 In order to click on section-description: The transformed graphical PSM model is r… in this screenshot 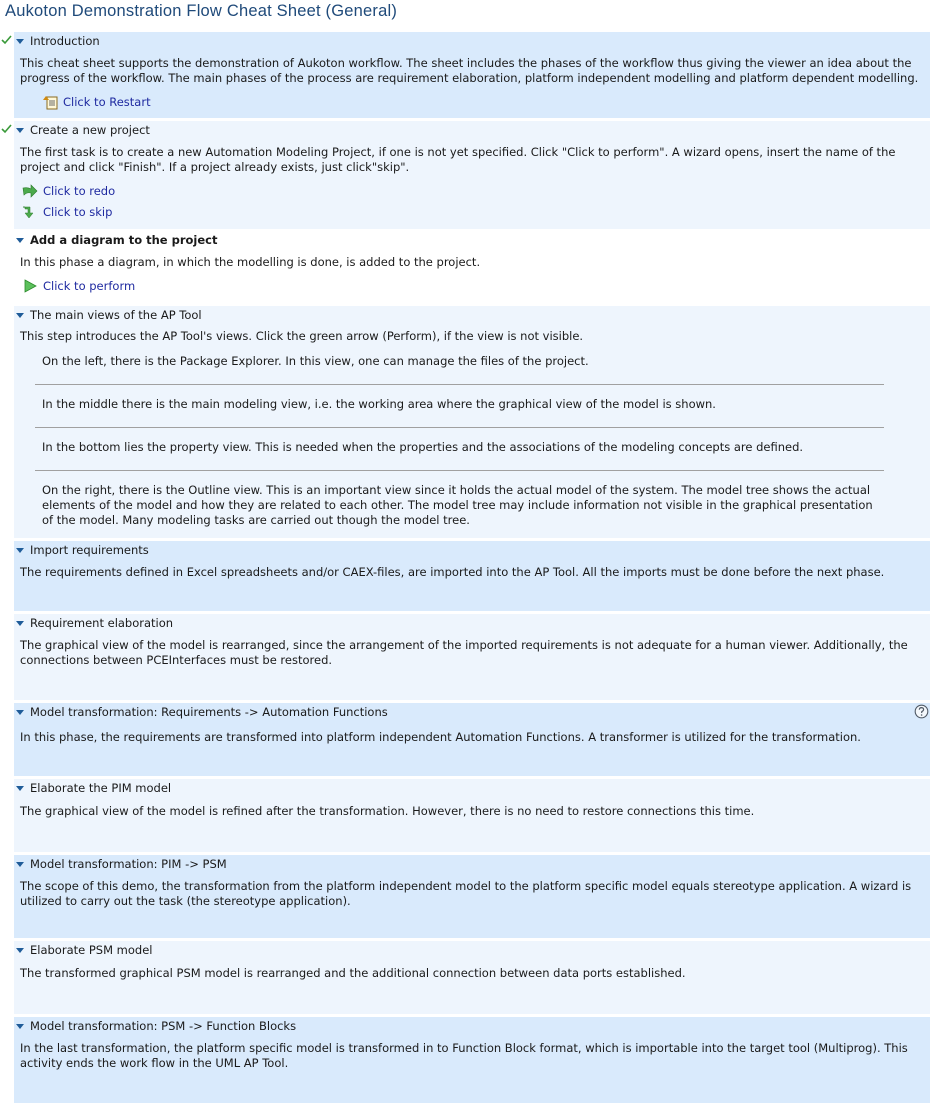, I will do `click(353, 973)`.